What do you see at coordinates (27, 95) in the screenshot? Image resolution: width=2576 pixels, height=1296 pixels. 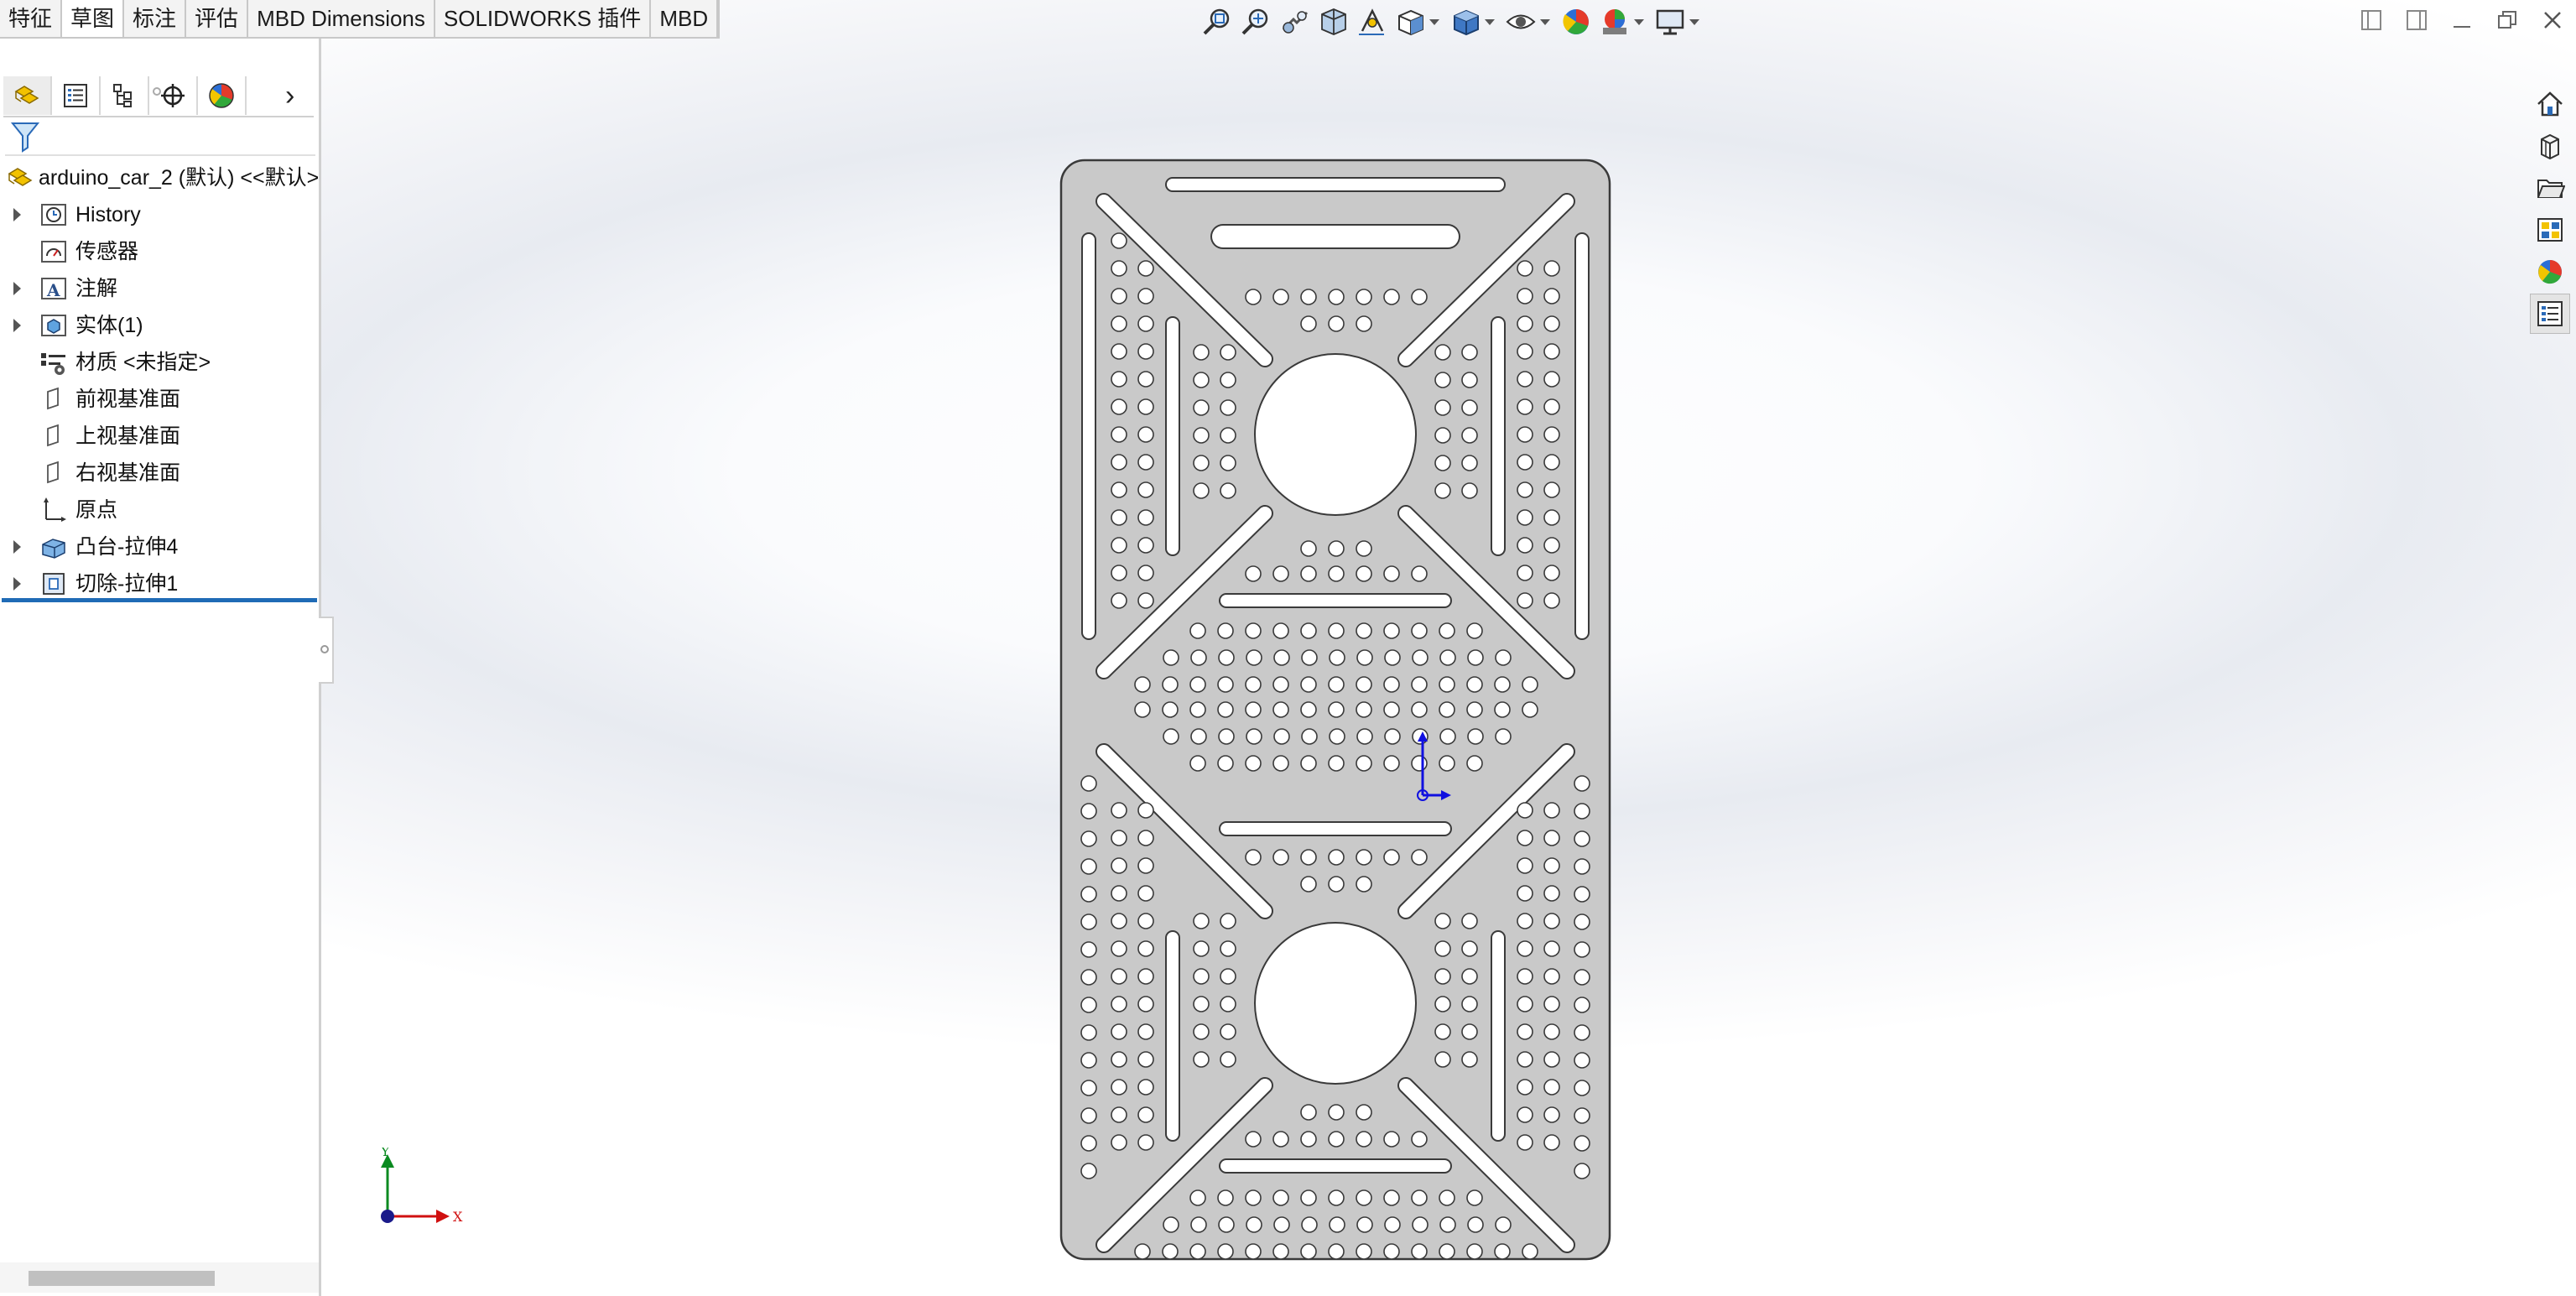 I see `feature-manager-tab` at bounding box center [27, 95].